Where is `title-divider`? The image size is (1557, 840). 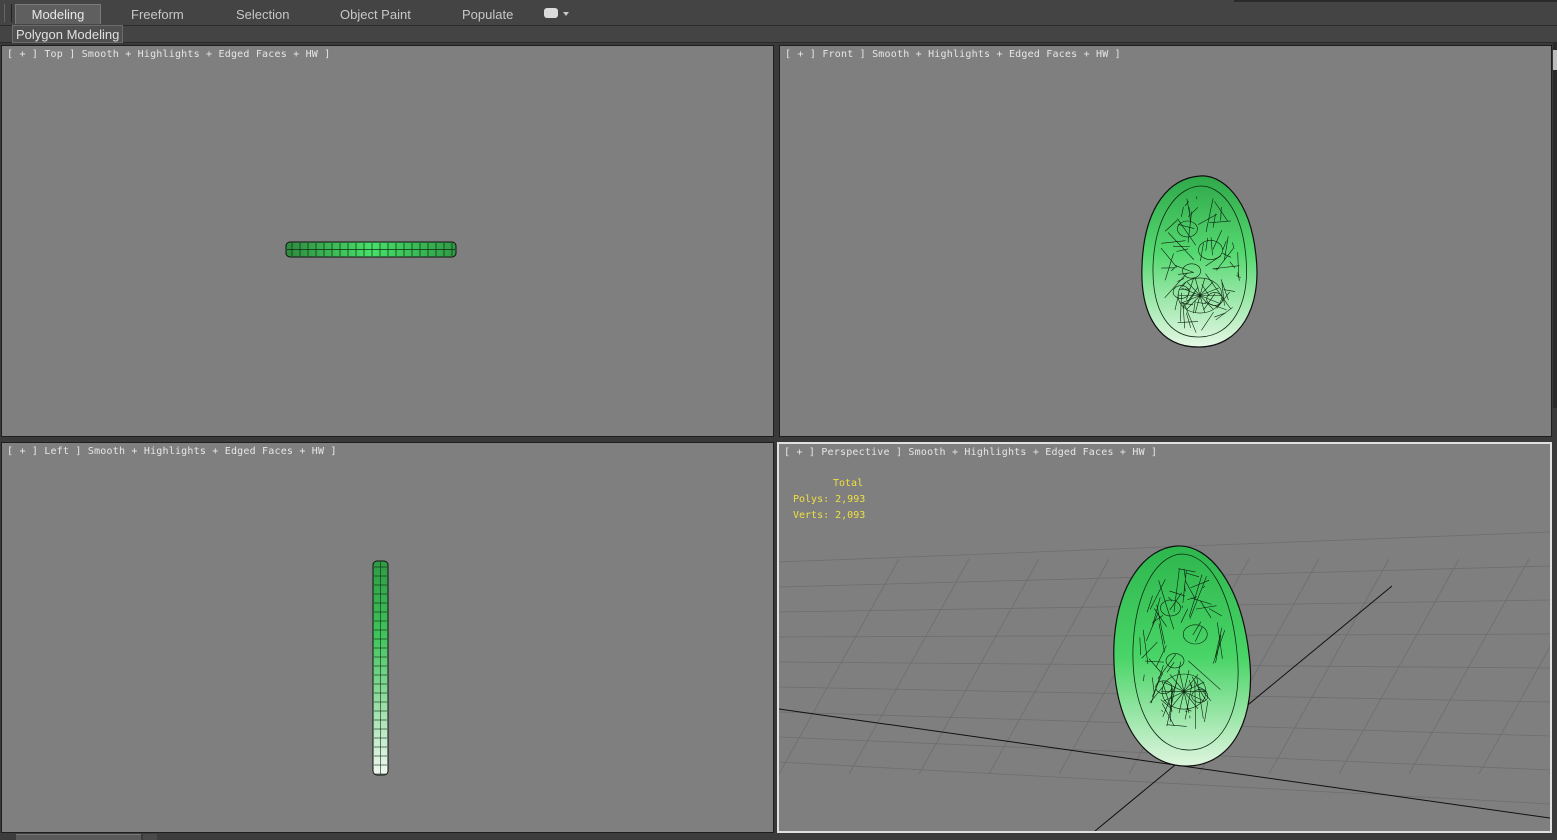 title-divider is located at coordinates (1395, 1).